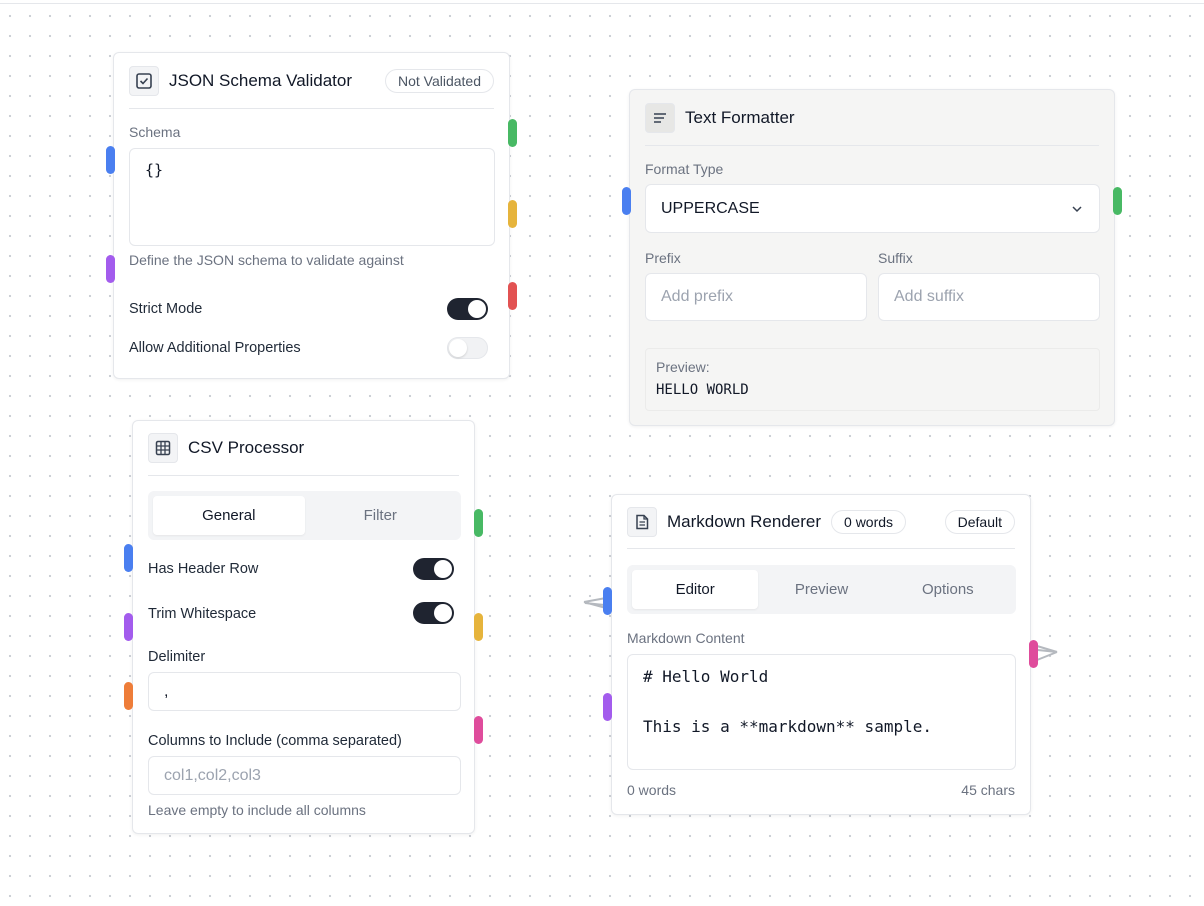 The height and width of the screenshot is (906, 1204). Describe the element at coordinates (144, 80) in the screenshot. I see `checkbox-icon` at that location.